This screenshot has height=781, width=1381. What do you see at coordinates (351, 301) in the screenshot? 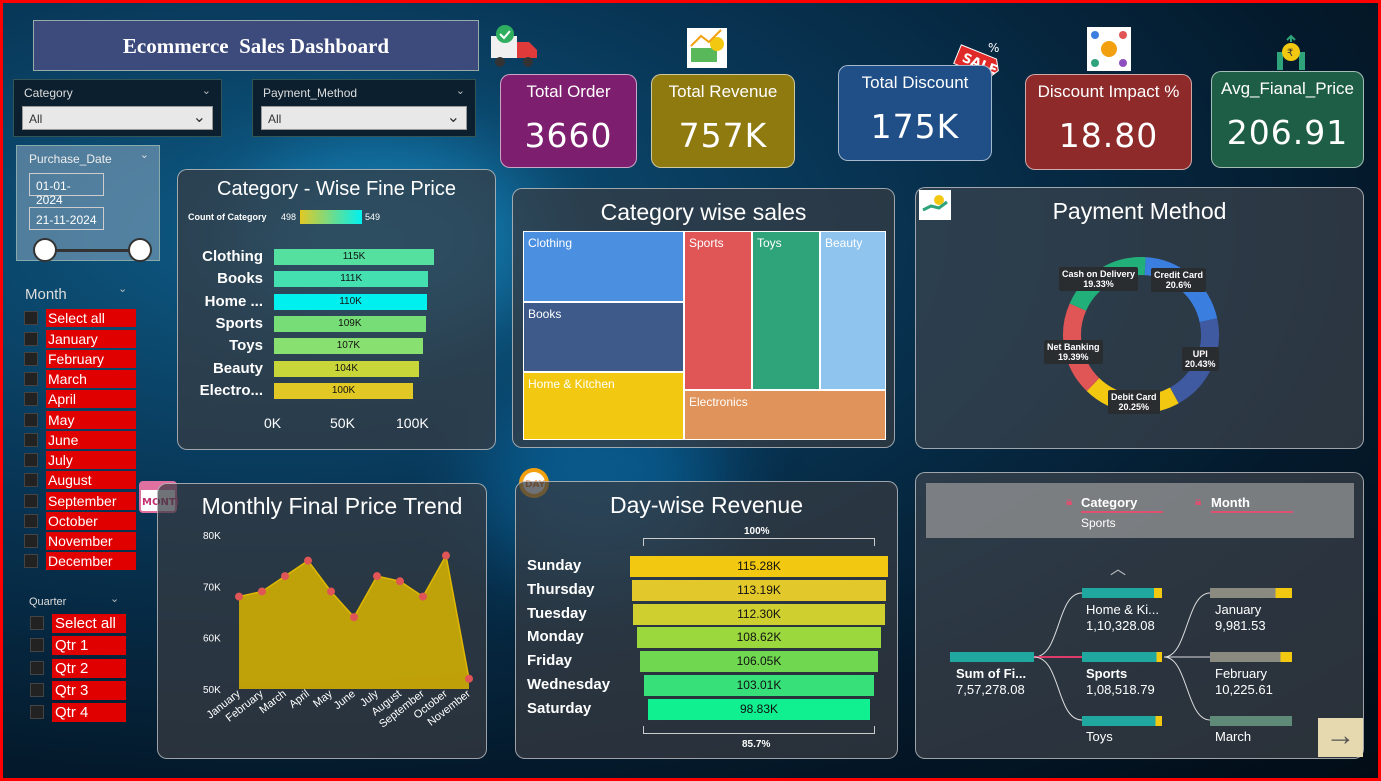
I see `bar: 110K` at bounding box center [351, 301].